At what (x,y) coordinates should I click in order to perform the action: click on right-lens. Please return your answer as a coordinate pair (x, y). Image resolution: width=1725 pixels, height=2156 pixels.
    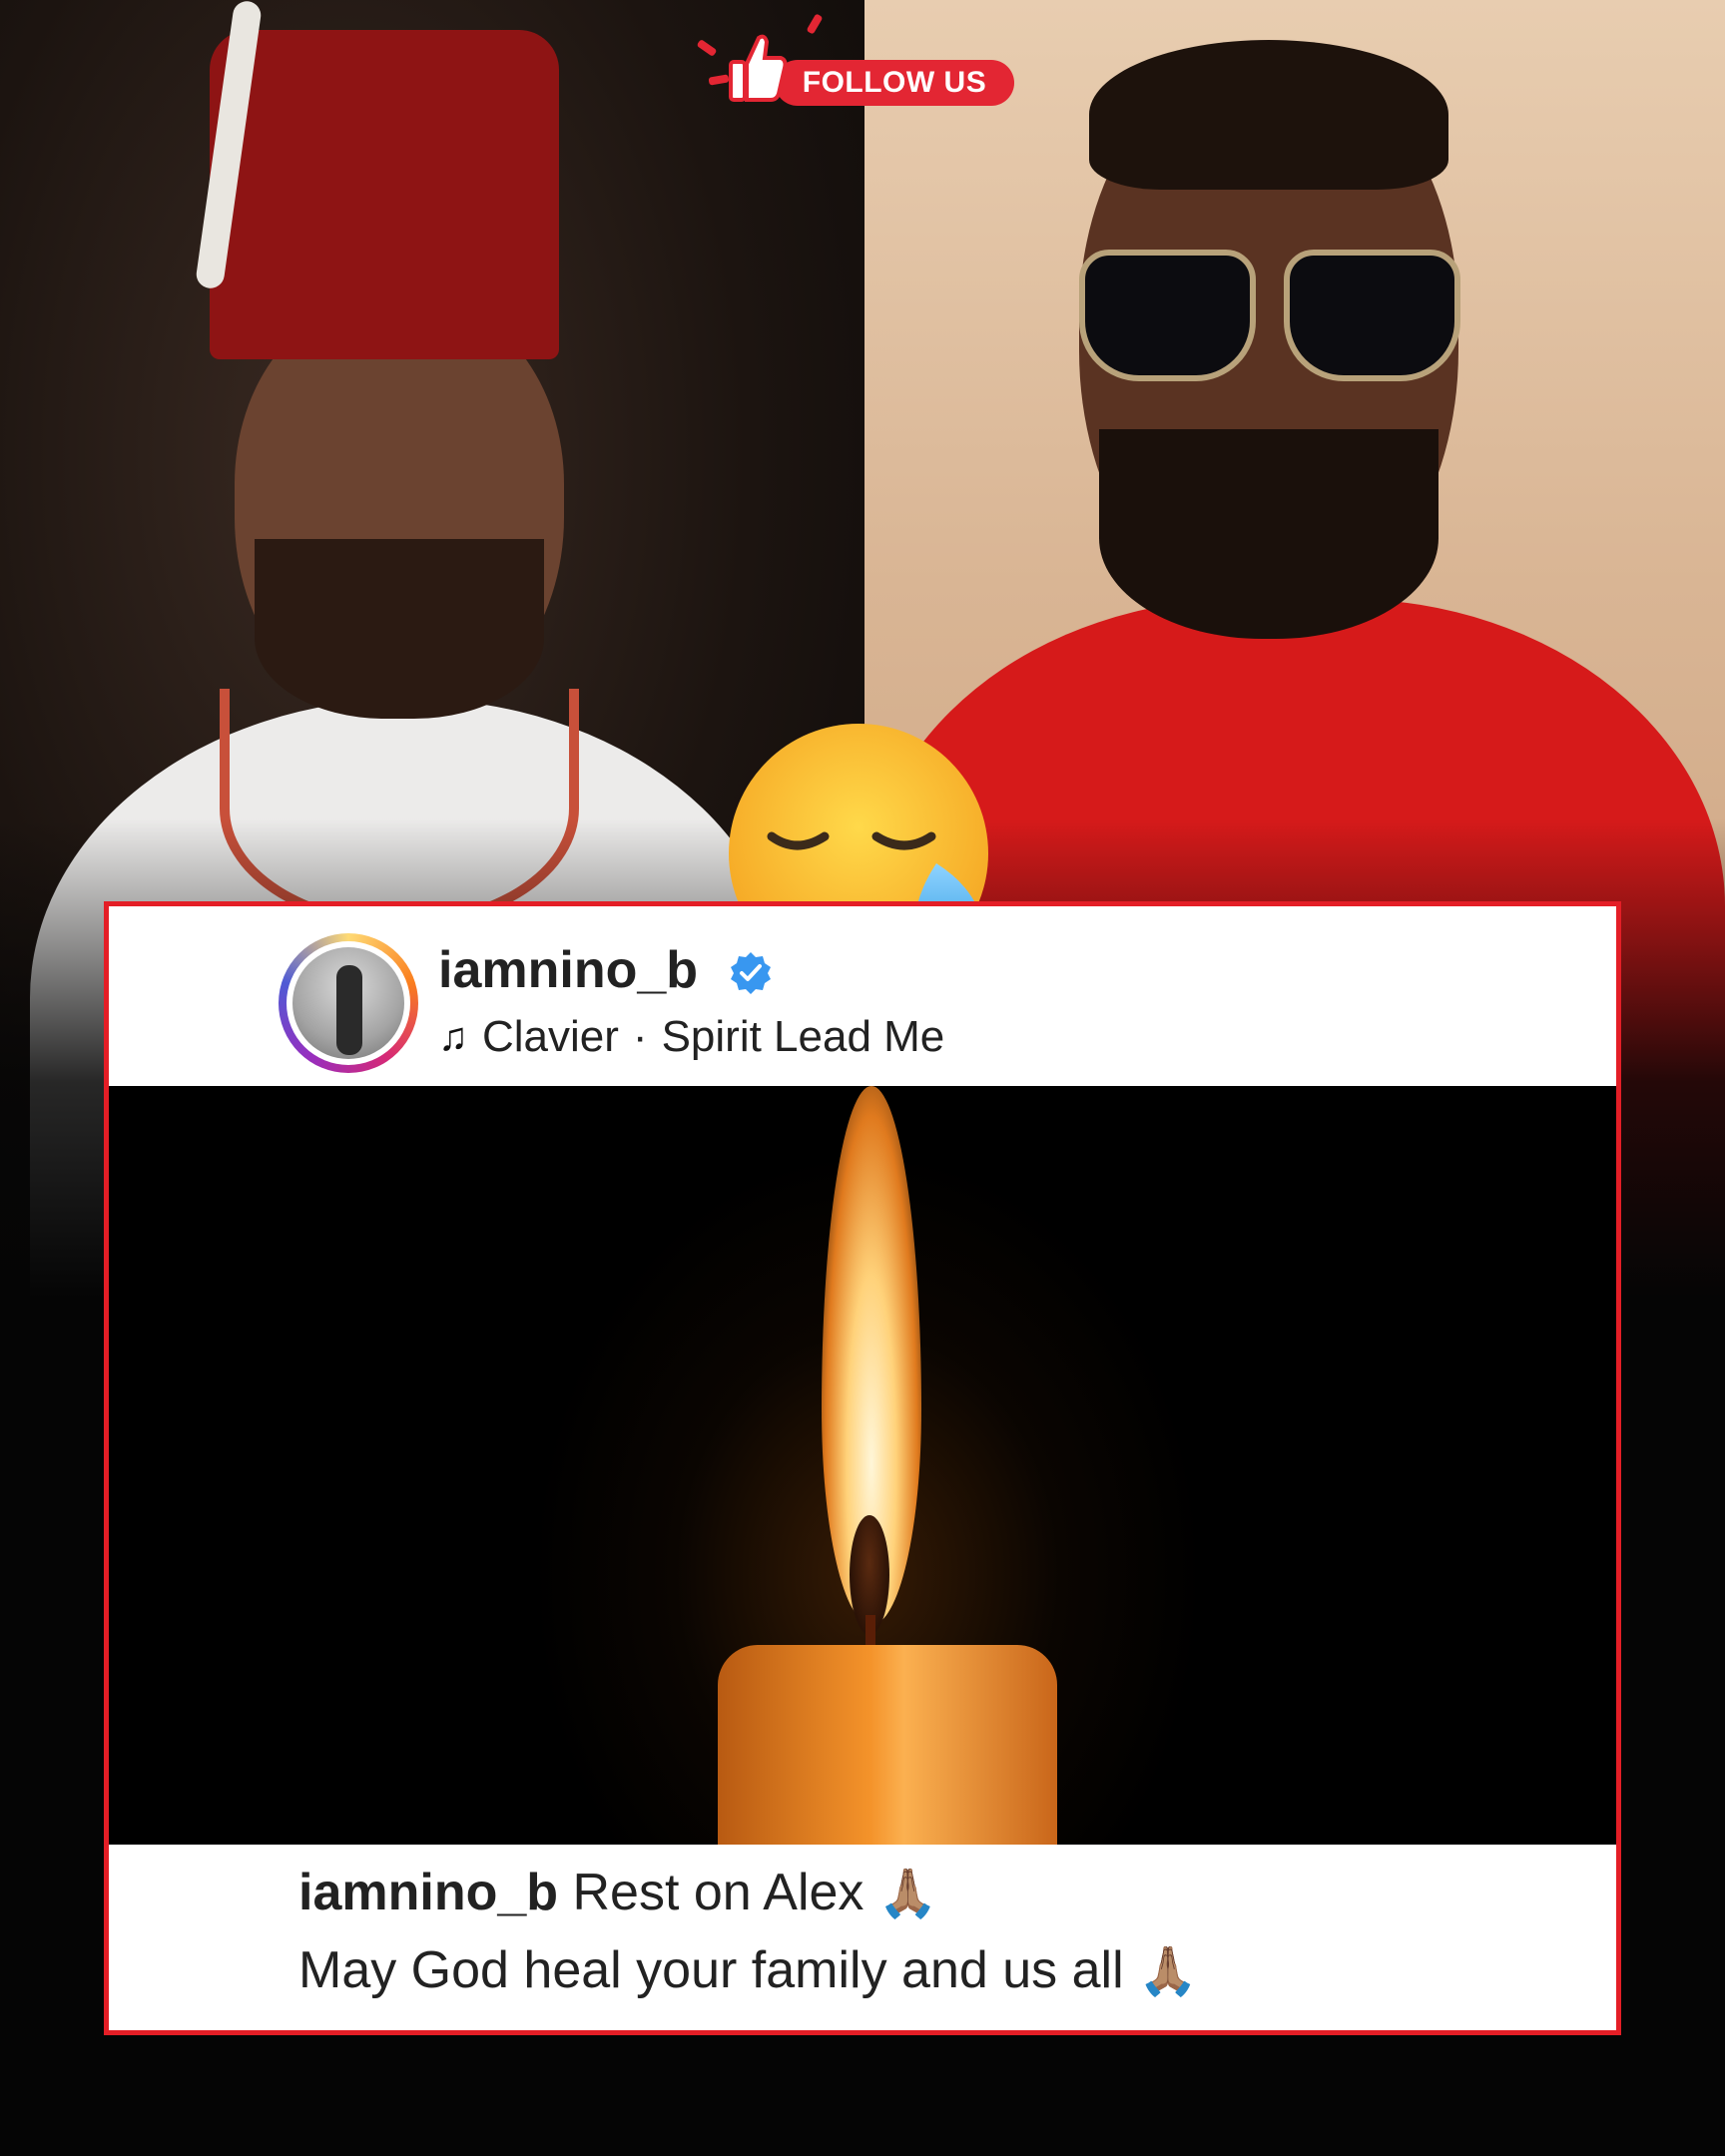
    Looking at the image, I should click on (1372, 315).